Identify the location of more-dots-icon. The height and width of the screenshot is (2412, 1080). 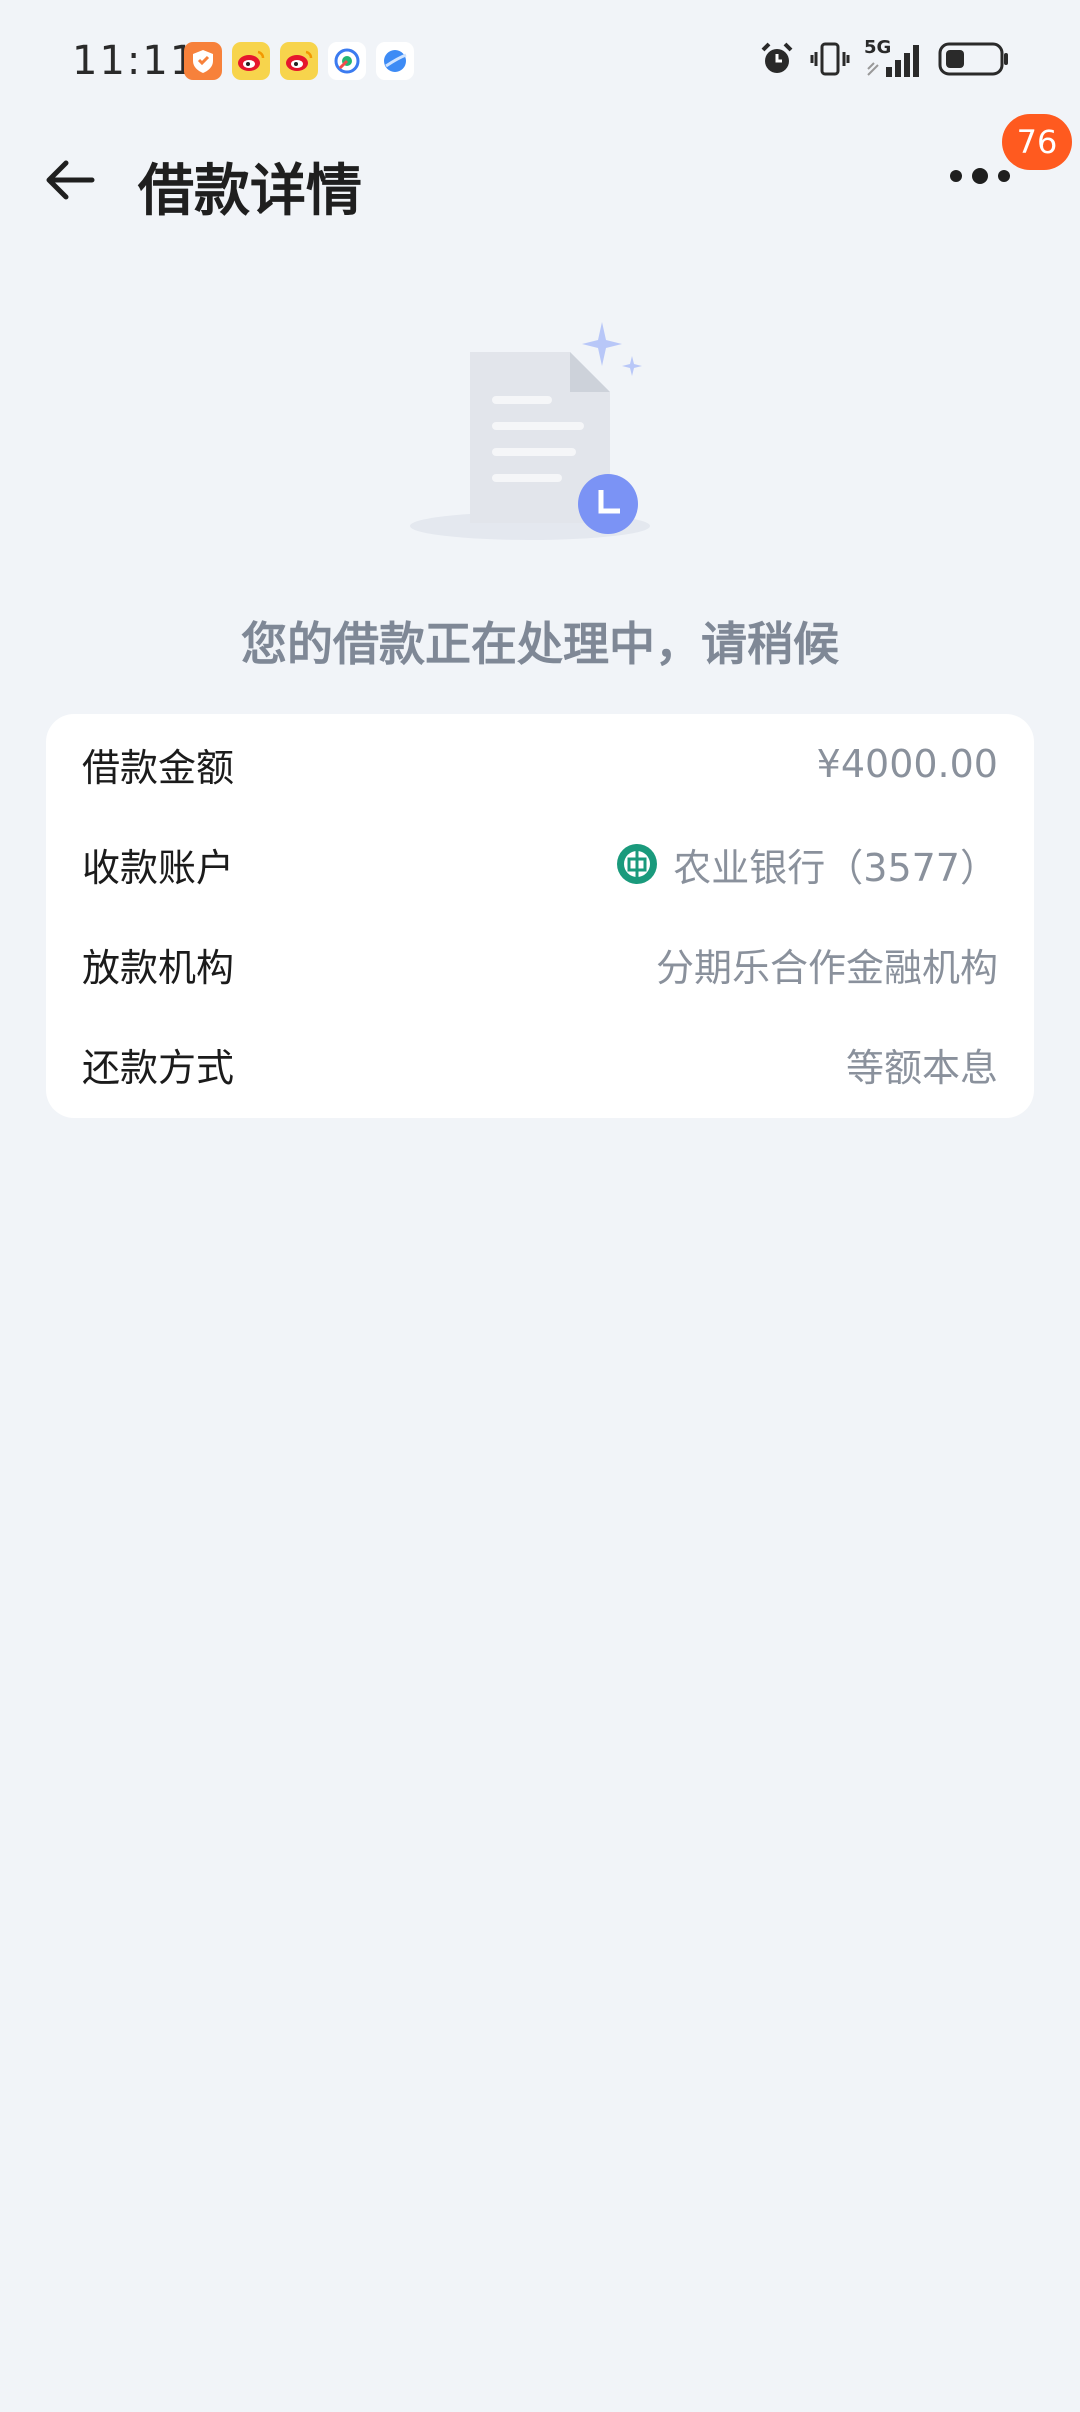
(980, 176).